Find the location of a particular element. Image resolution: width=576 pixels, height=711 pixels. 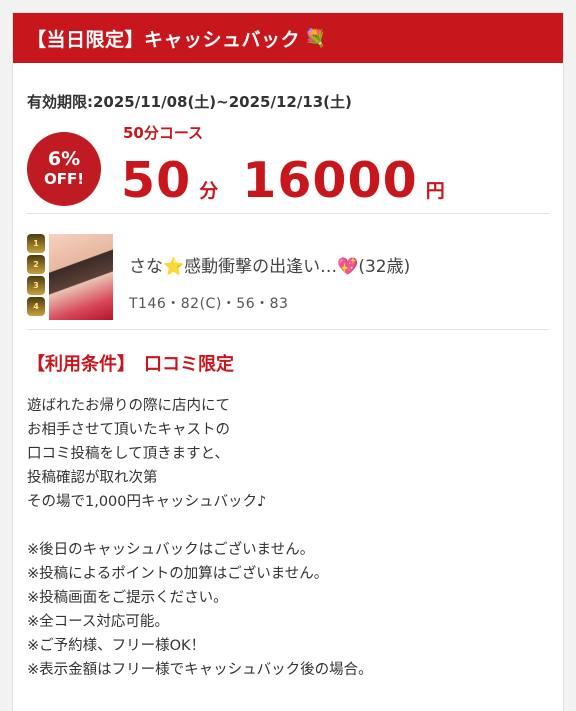

conditions-line: 口コミ投稿をして頂きますと、 is located at coordinates (128, 454).